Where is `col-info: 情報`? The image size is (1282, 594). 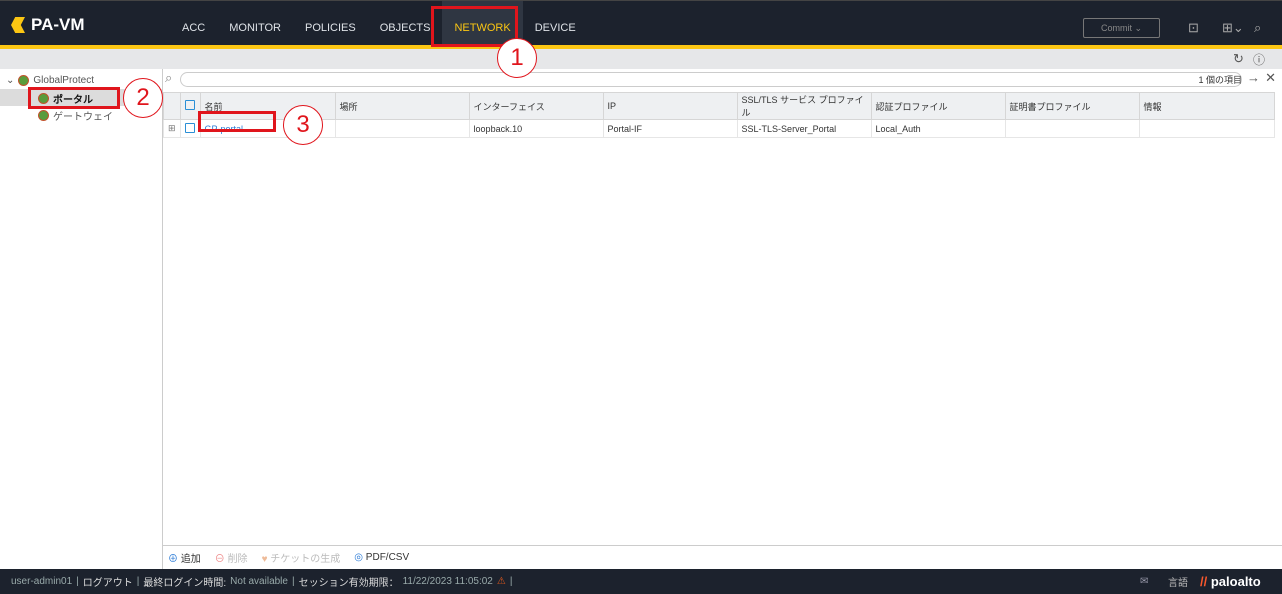
col-info: 情報 is located at coordinates (1207, 106).